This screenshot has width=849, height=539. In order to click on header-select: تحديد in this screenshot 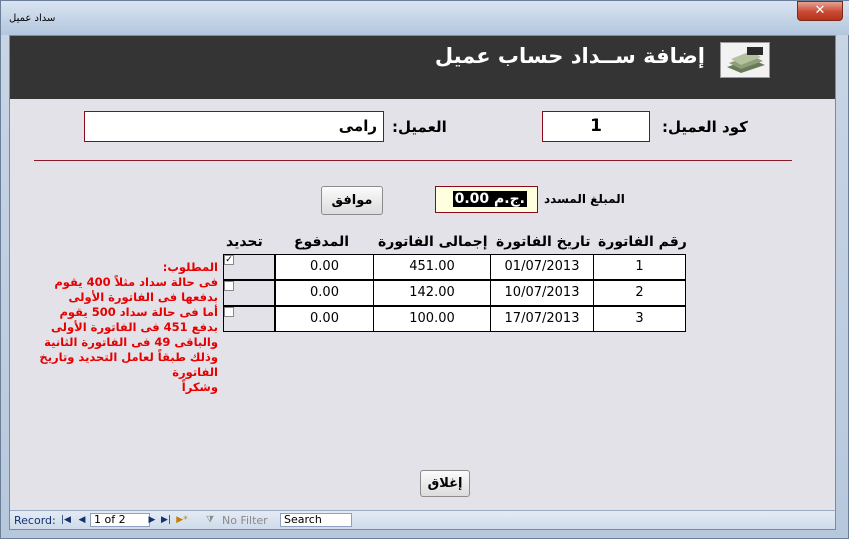, I will do `click(244, 242)`.